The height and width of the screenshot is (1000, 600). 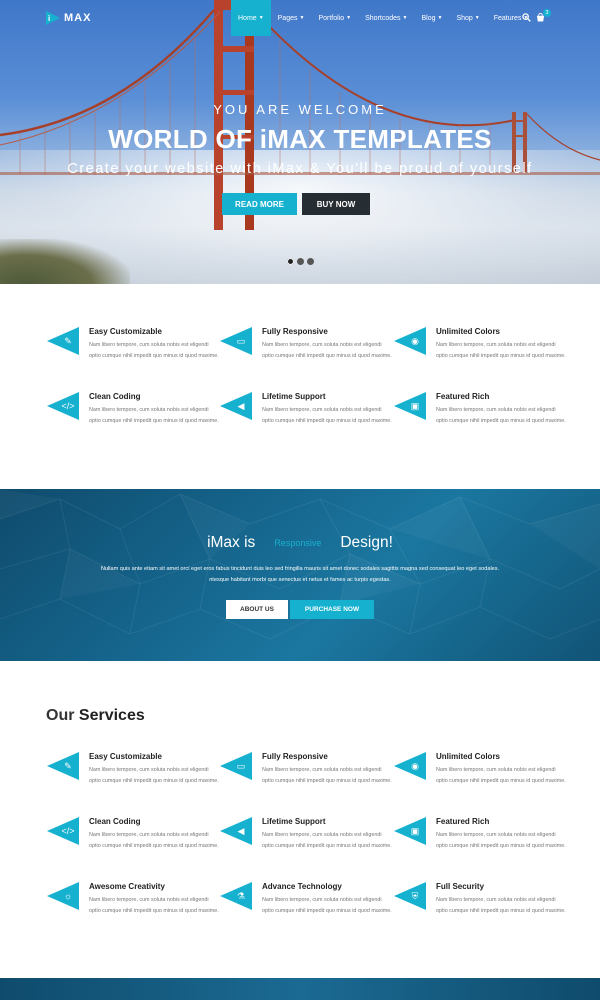 What do you see at coordinates (463, 396) in the screenshot?
I see `feature-title: Featured Rich` at bounding box center [463, 396].